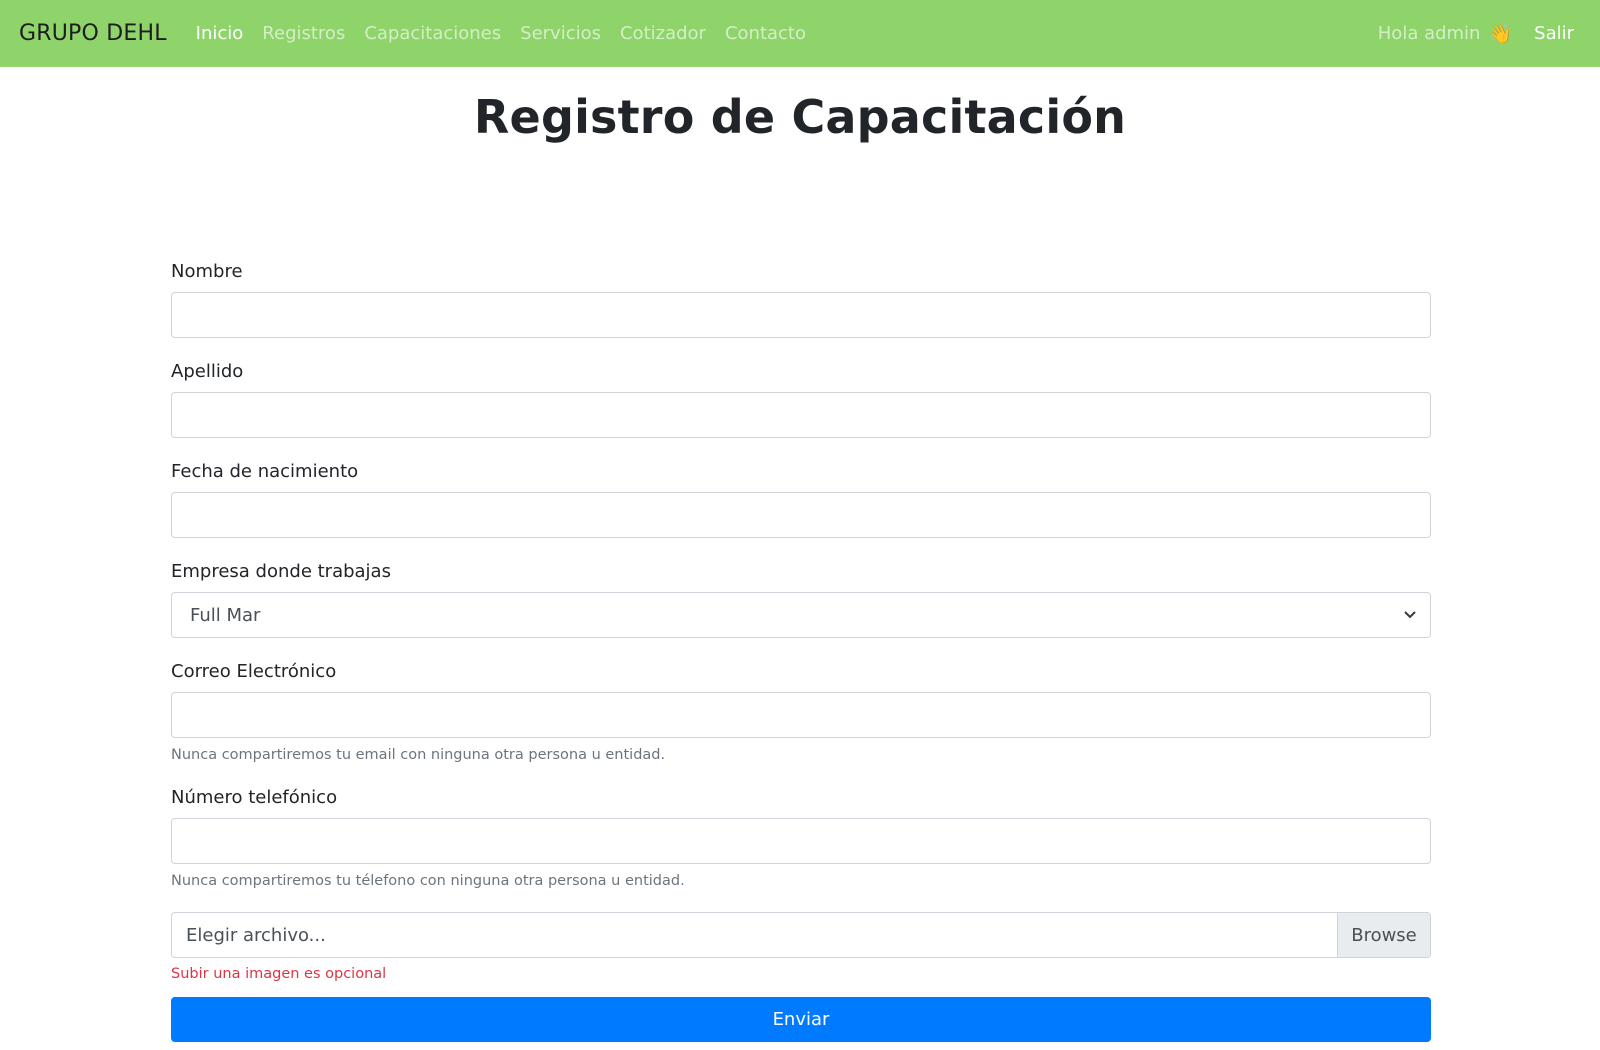 The image size is (1600, 1050). I want to click on fecha-label: Fecha de nacimiento, so click(265, 471).